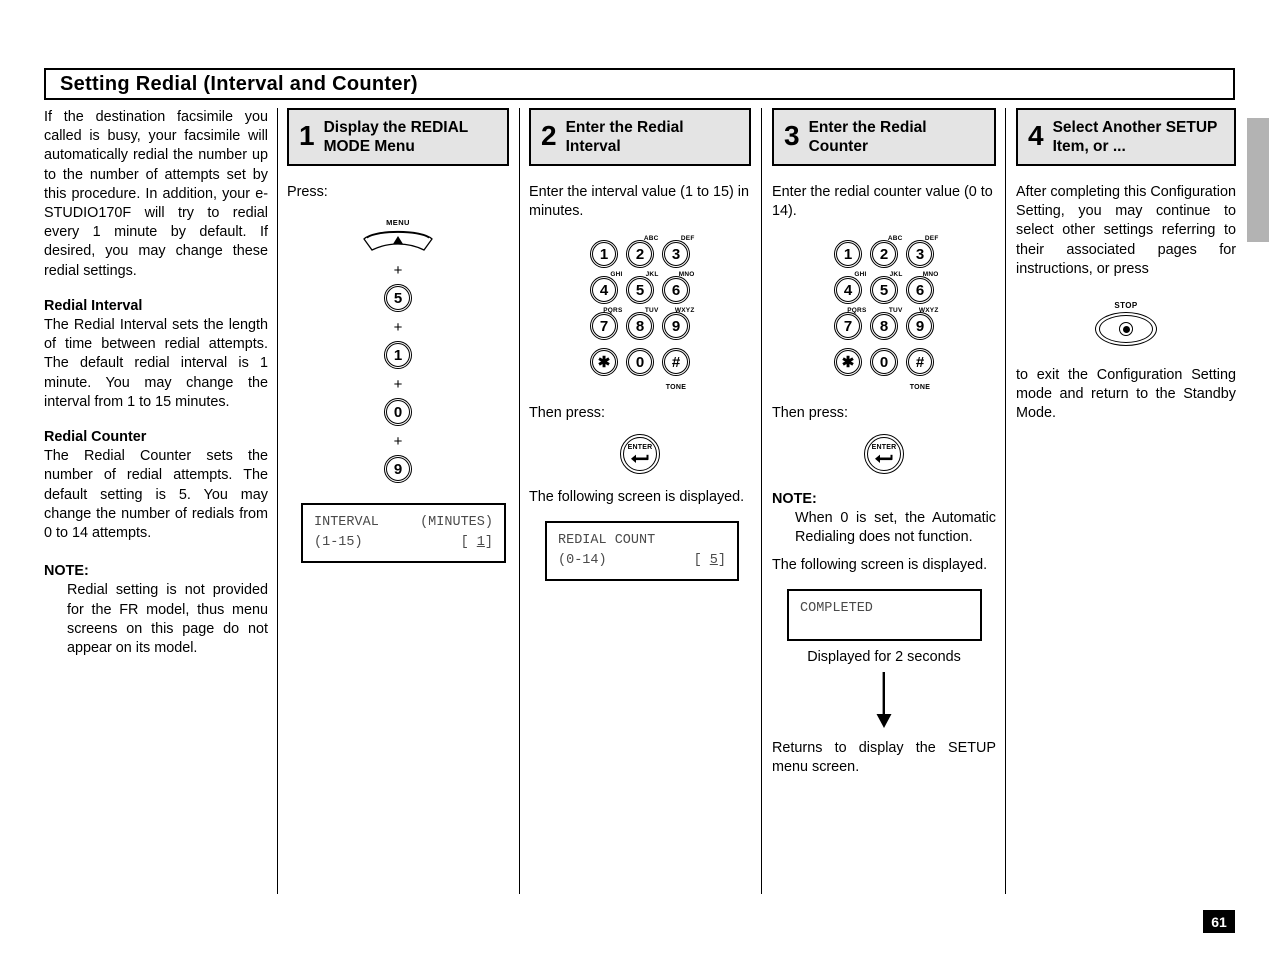  I want to click on step-1-press-label: Press:, so click(307, 192).